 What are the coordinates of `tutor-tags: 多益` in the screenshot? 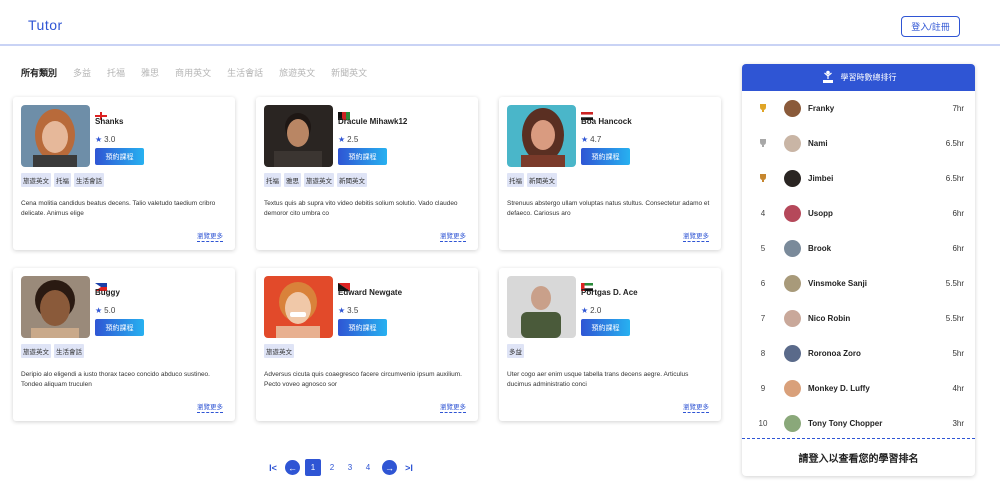 It's located at (515, 351).